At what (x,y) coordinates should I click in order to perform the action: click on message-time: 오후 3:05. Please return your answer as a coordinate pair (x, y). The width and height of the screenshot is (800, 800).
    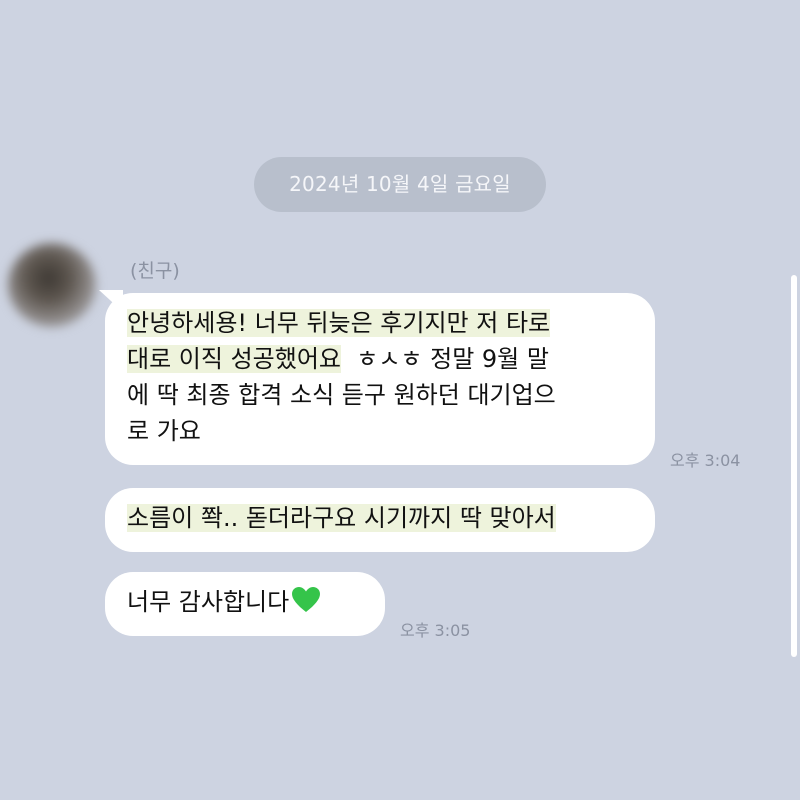
    Looking at the image, I should click on (435, 630).